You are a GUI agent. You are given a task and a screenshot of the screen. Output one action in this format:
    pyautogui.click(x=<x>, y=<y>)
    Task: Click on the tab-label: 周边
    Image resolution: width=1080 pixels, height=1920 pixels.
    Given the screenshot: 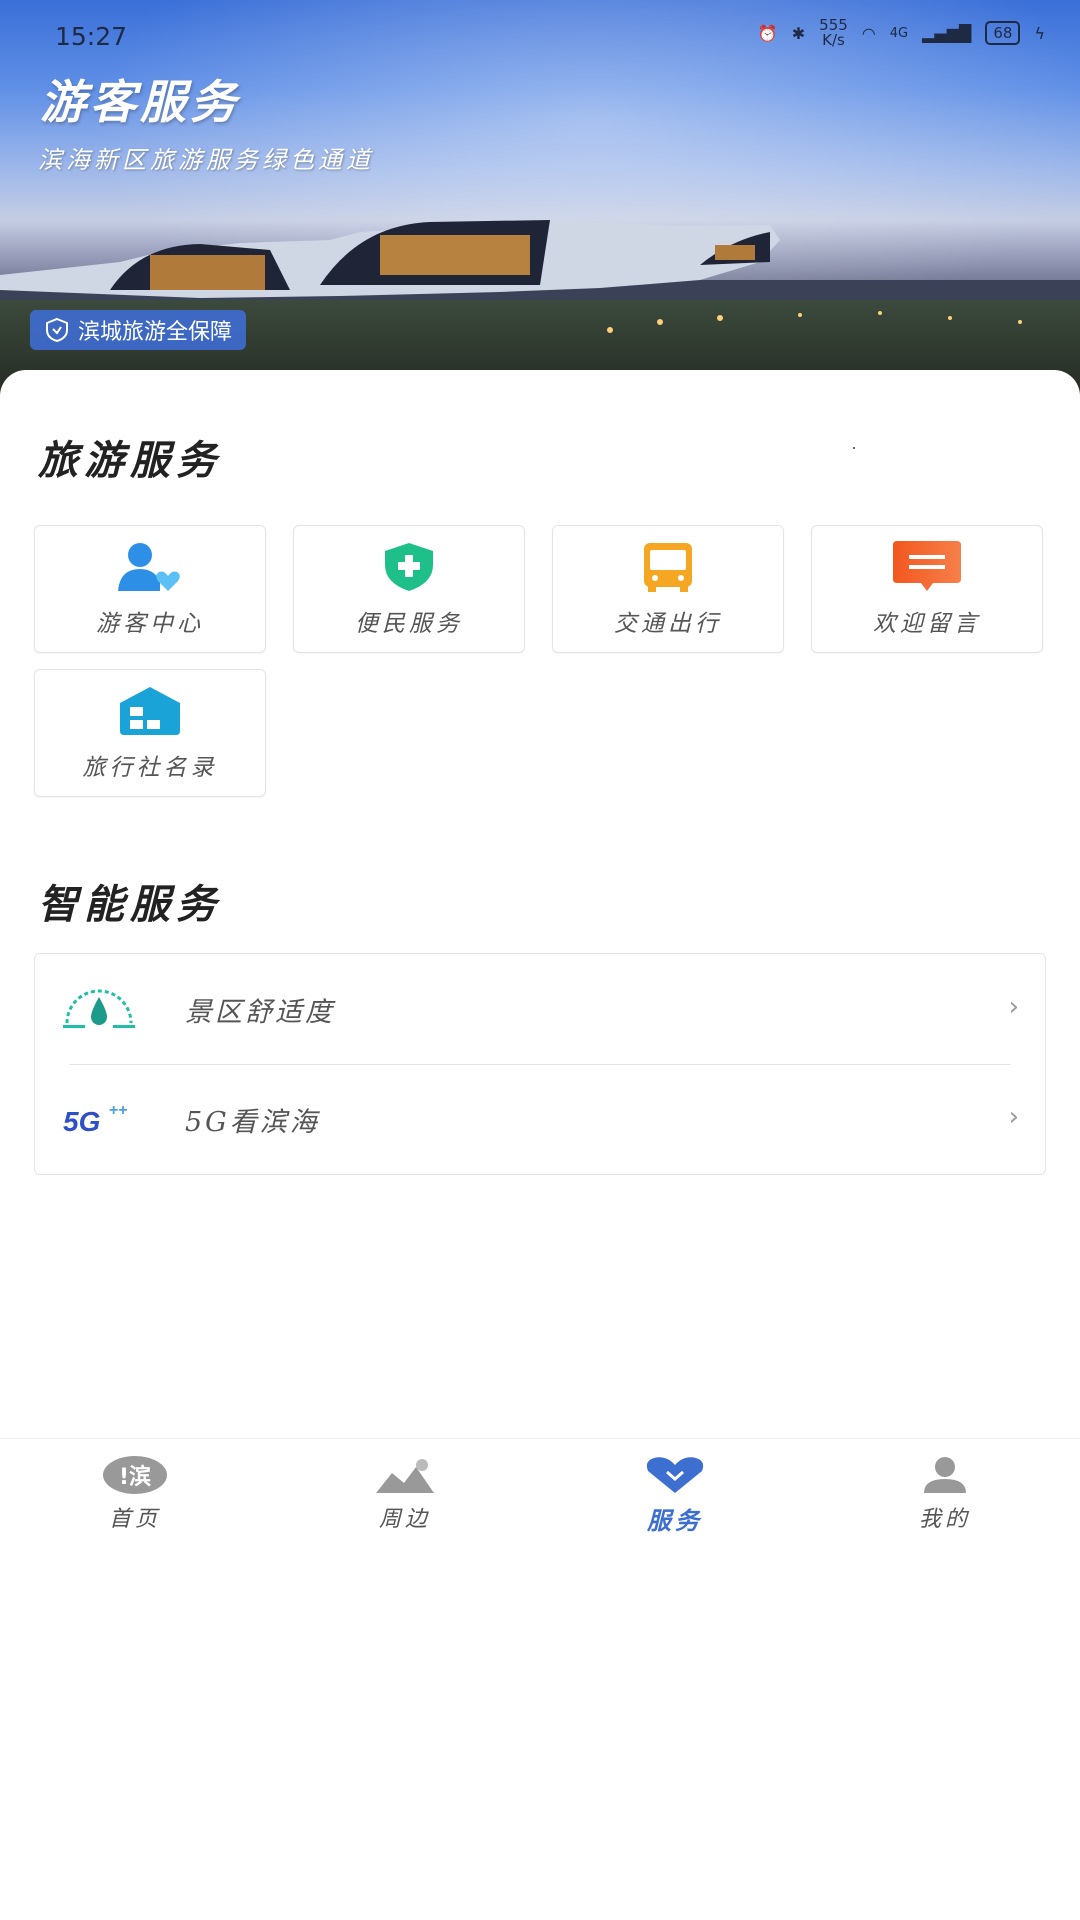 What is the action you would take?
    pyautogui.click(x=404, y=1519)
    